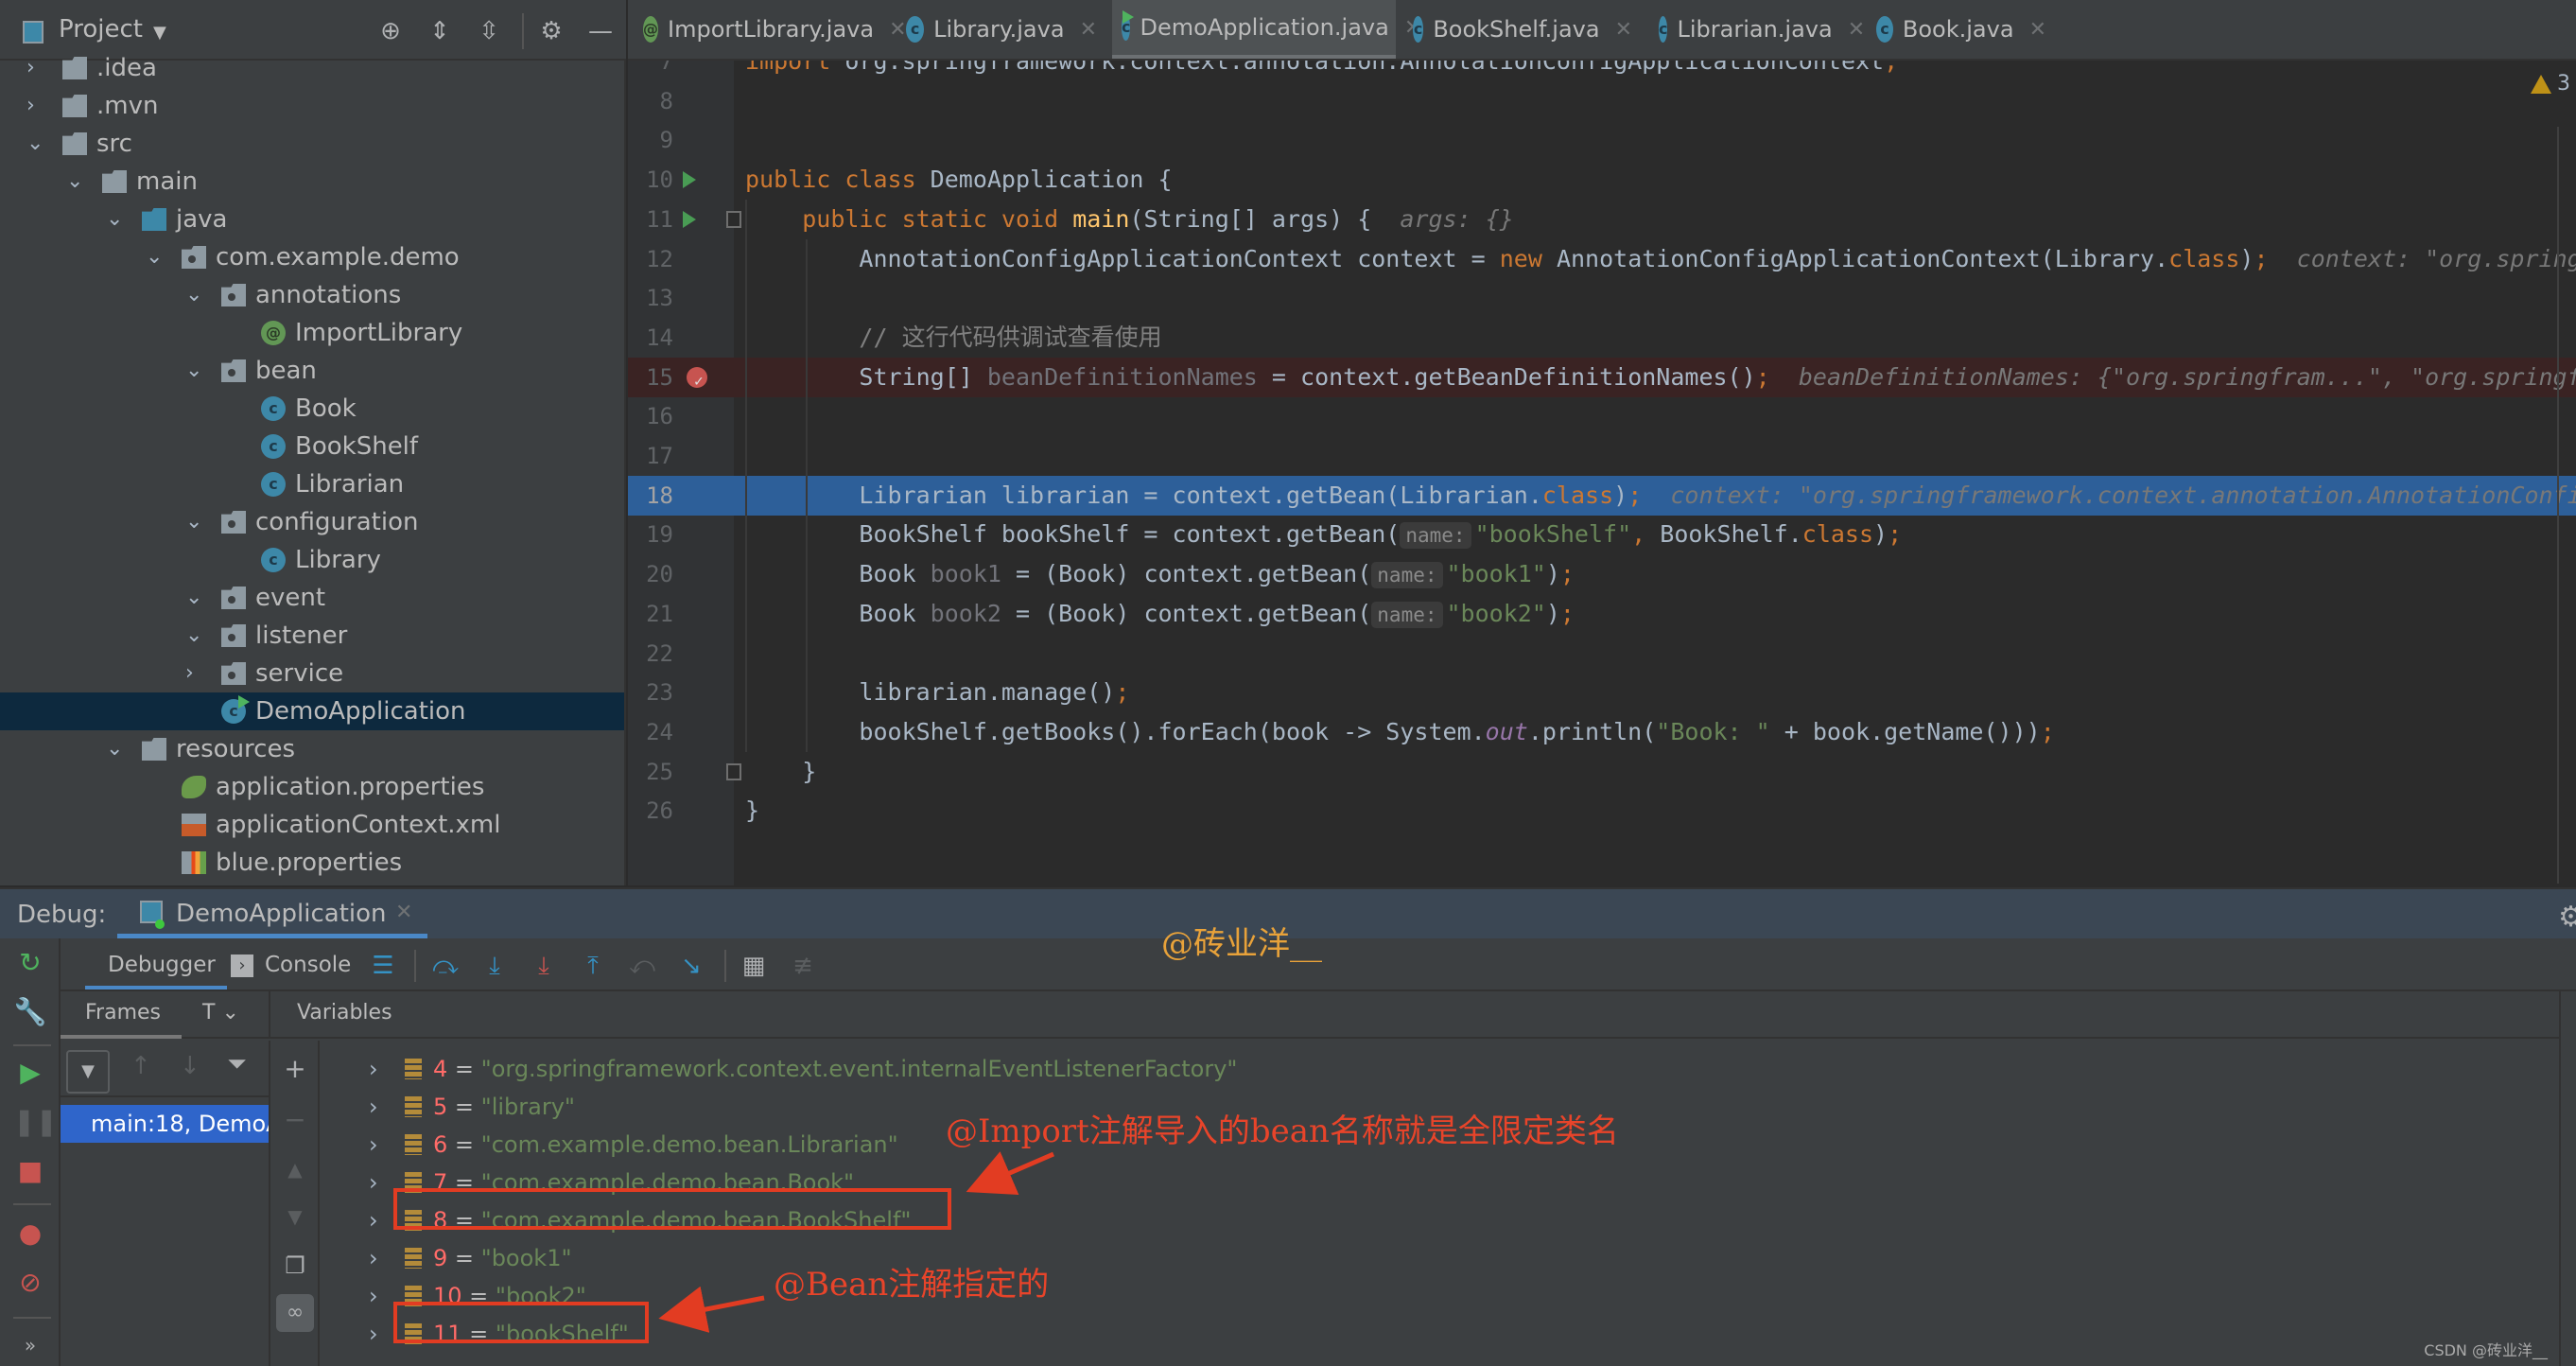 Image resolution: width=2576 pixels, height=1366 pixels. I want to click on highlight-box-fqcn, so click(672, 1209).